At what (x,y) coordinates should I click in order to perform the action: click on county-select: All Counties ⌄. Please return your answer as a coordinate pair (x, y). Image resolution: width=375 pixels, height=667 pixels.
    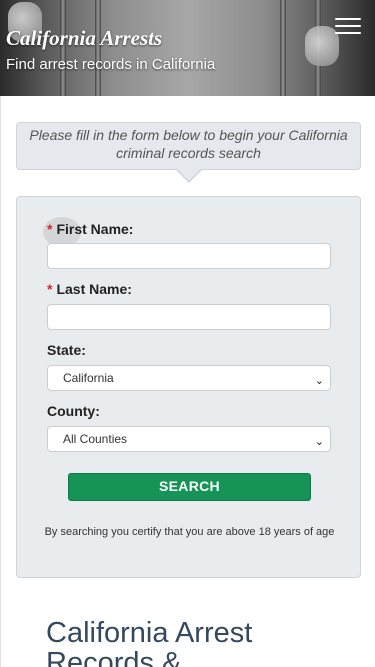
    Looking at the image, I should click on (189, 439).